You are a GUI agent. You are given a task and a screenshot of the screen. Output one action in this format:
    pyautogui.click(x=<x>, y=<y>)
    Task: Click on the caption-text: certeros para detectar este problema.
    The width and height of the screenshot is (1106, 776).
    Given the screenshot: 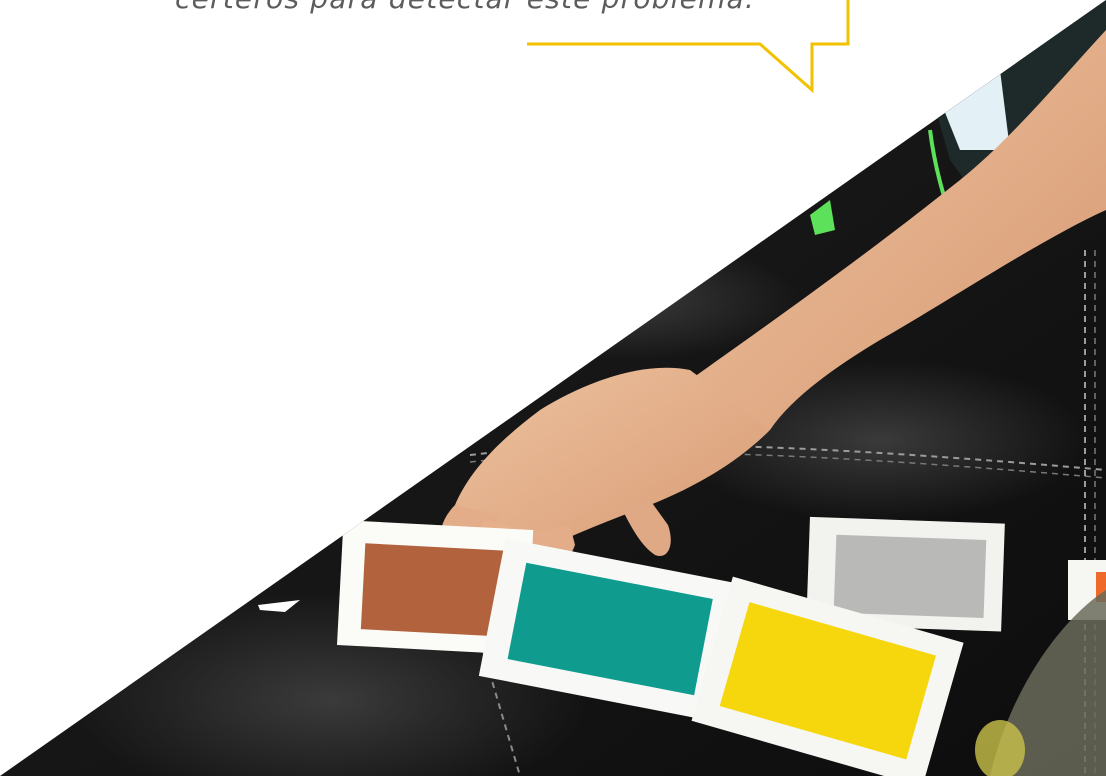 What is the action you would take?
    pyautogui.click(x=505, y=7)
    